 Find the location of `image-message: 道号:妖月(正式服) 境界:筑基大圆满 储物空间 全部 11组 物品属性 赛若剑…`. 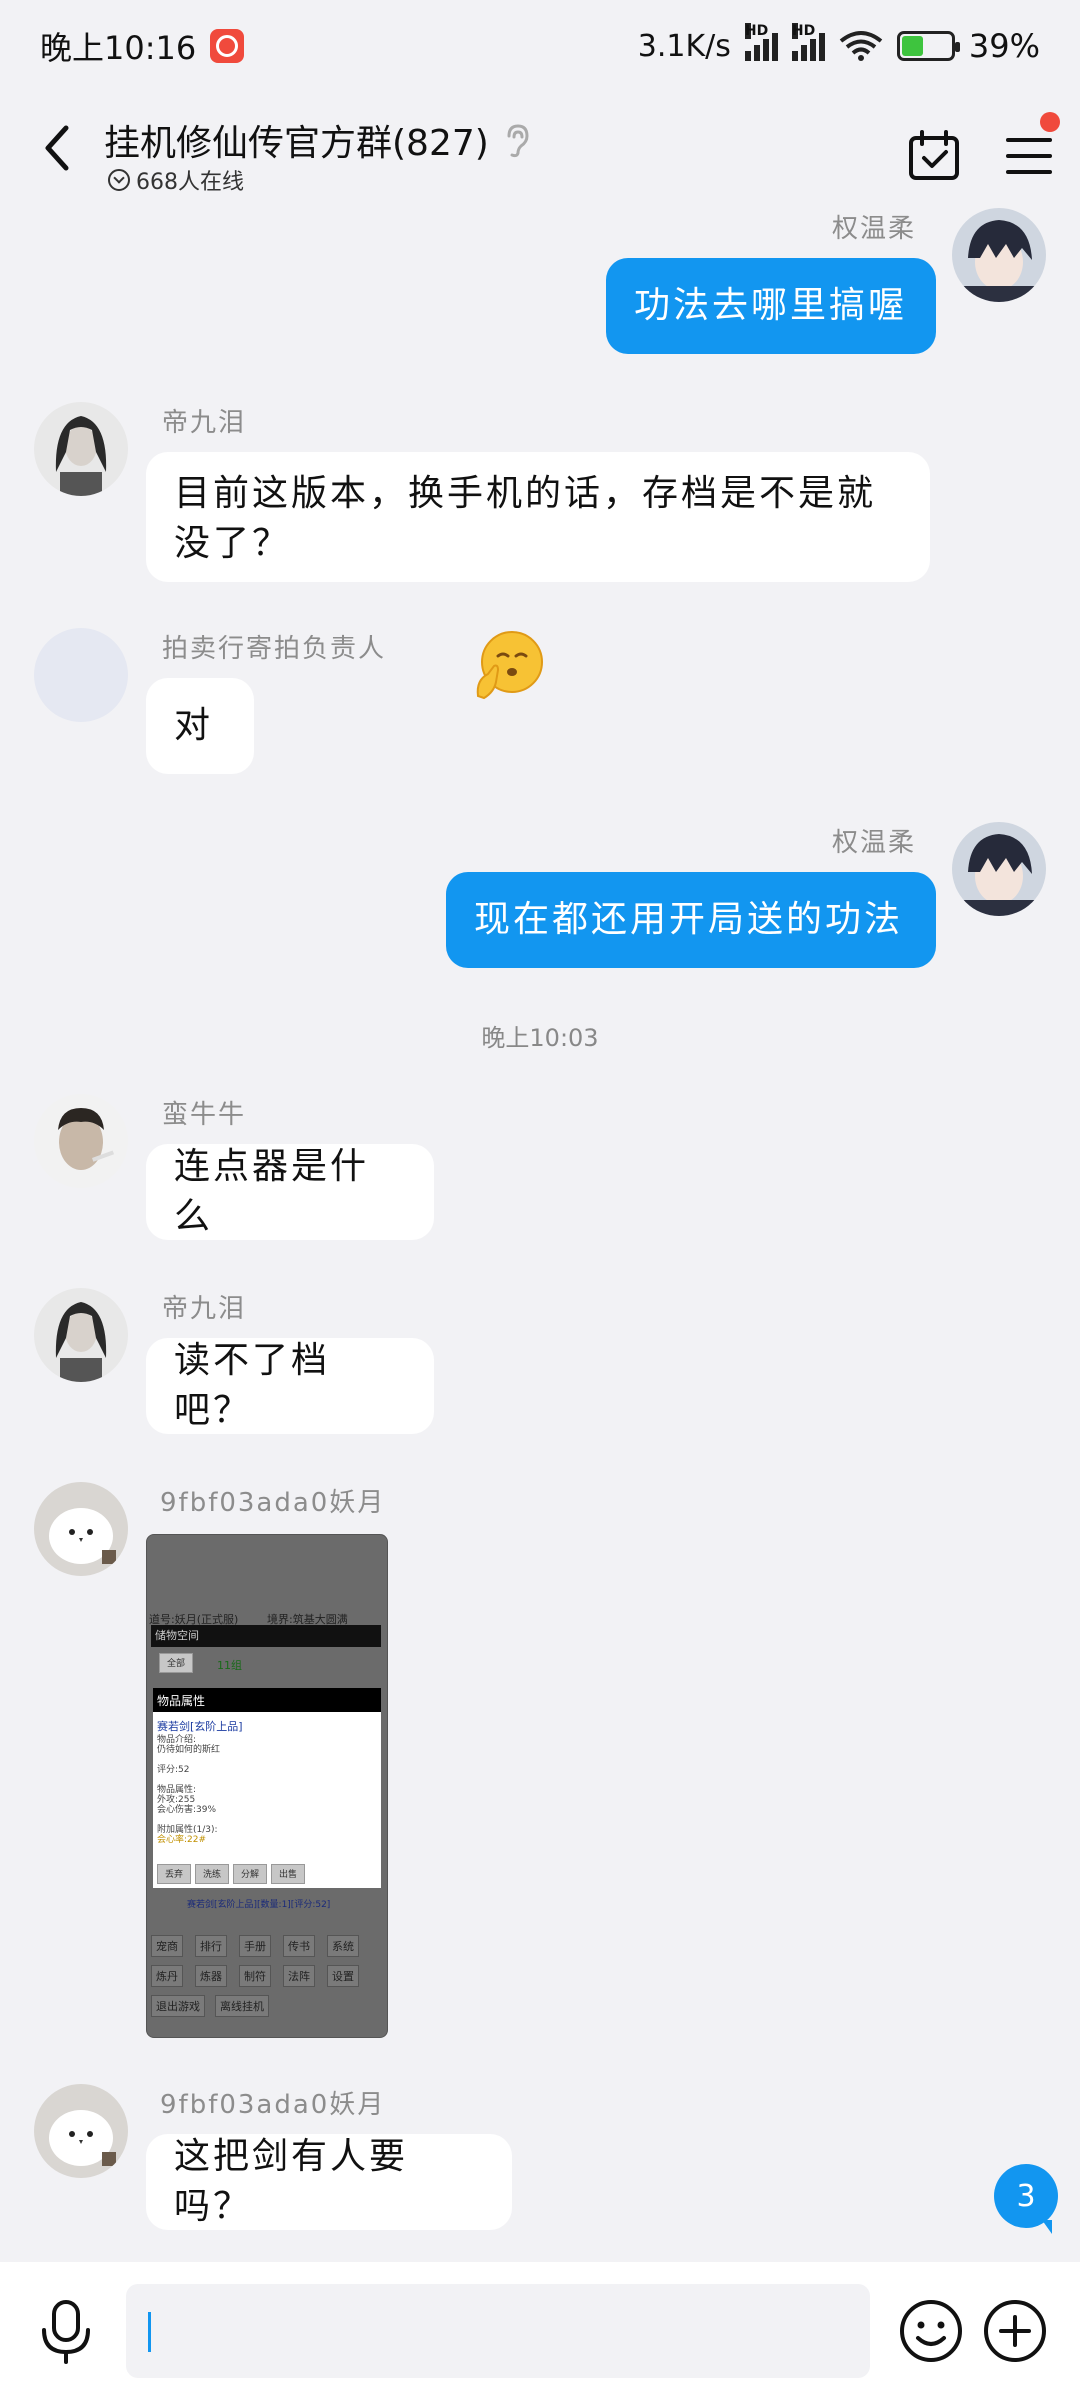

image-message: 道号:妖月(正式服) 境界:筑基大圆满 储物空间 全部 11组 物品属性 赛若剑… is located at coordinates (267, 1786).